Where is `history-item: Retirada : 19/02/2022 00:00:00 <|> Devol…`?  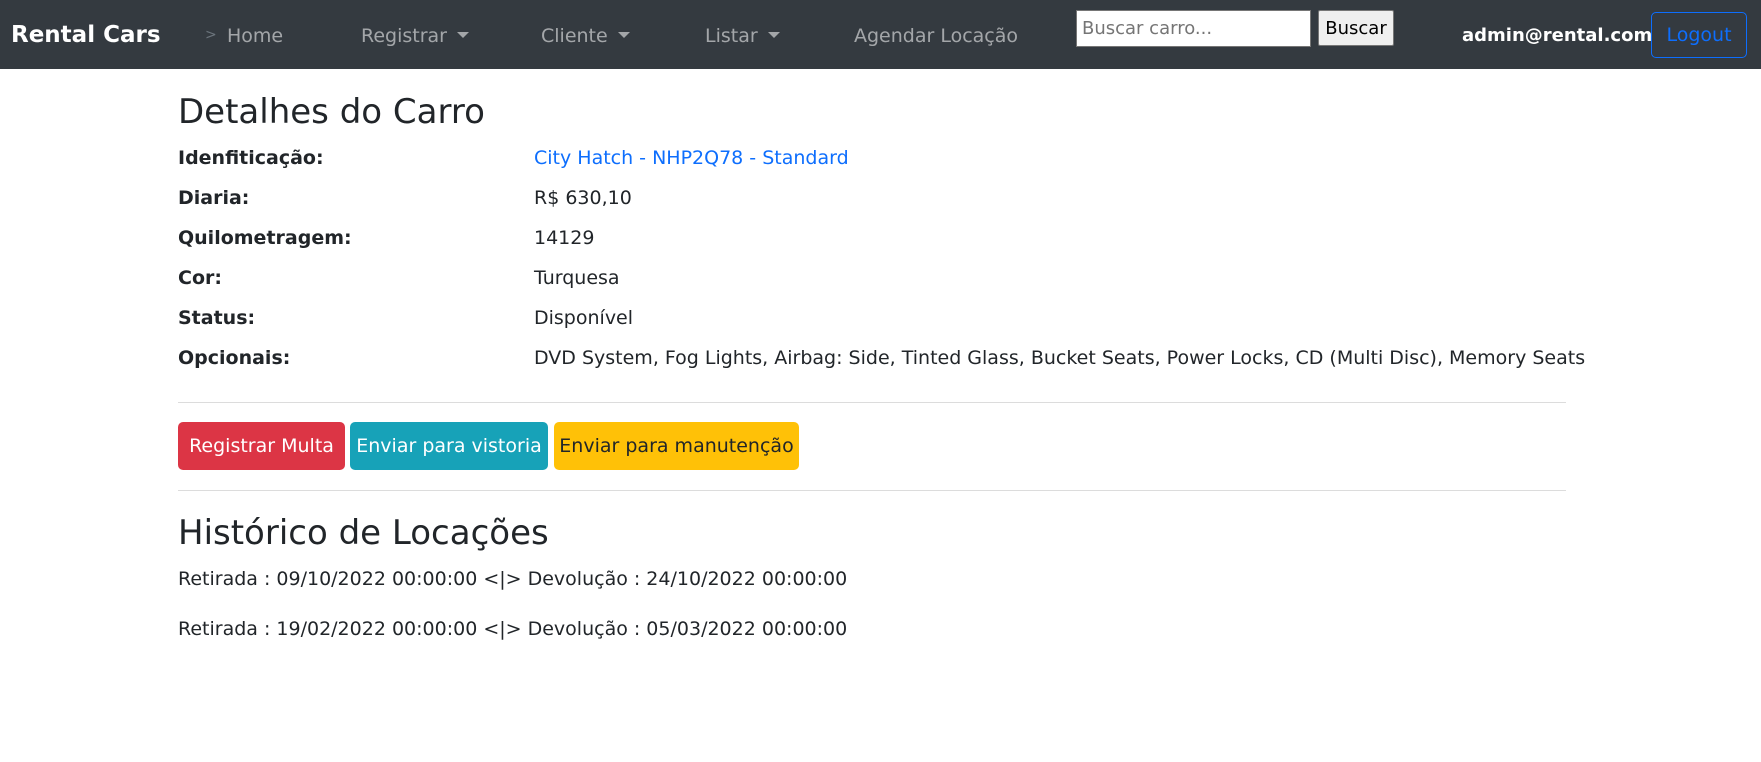
history-item: Retirada : 19/02/2022 00:00:00 <|> Devol… is located at coordinates (513, 629).